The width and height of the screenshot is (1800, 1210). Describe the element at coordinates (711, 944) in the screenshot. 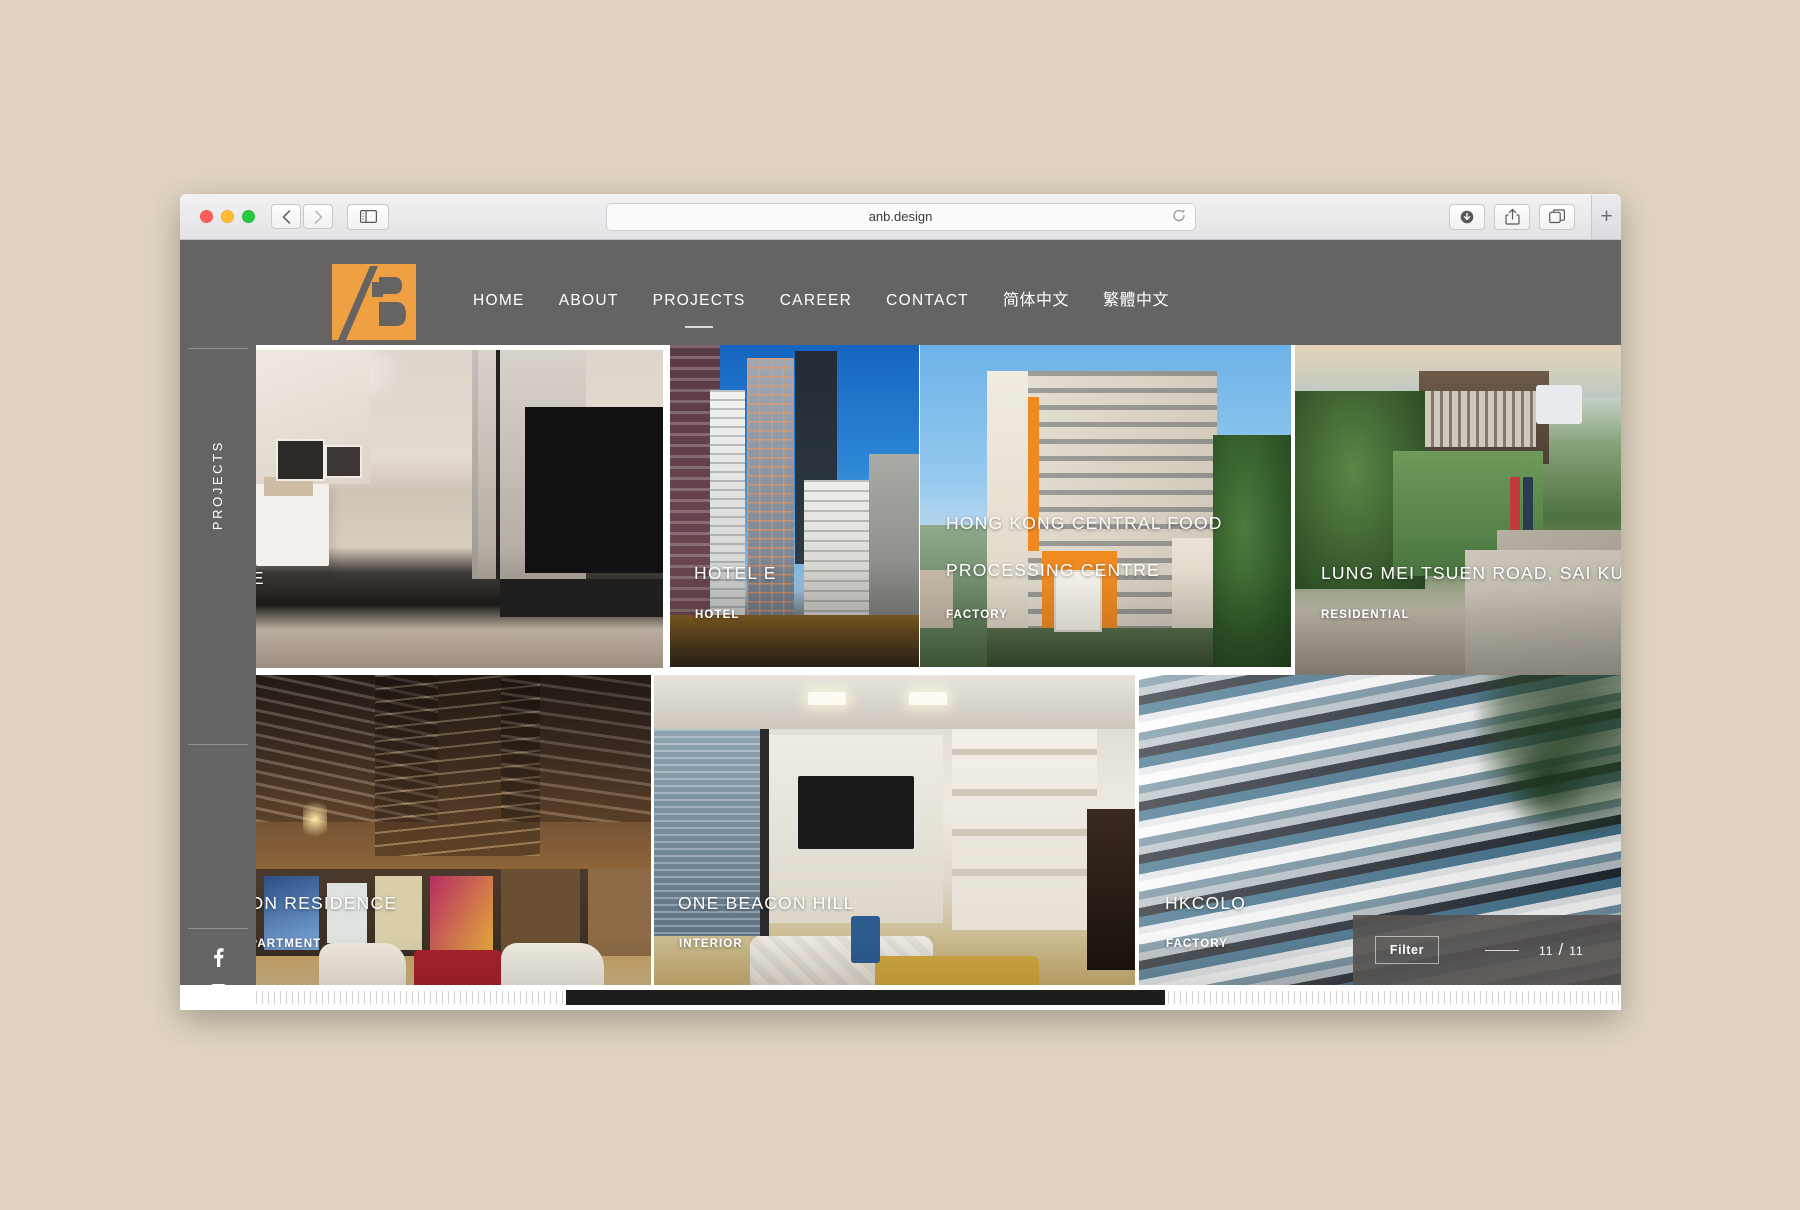

I see `project-category: INTERIOR` at that location.